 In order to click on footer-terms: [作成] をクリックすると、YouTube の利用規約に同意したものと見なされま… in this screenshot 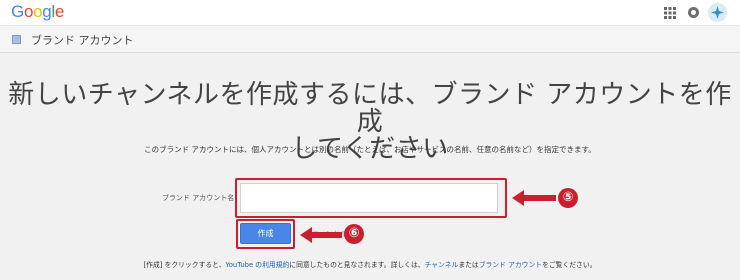, I will do `click(370, 264)`.